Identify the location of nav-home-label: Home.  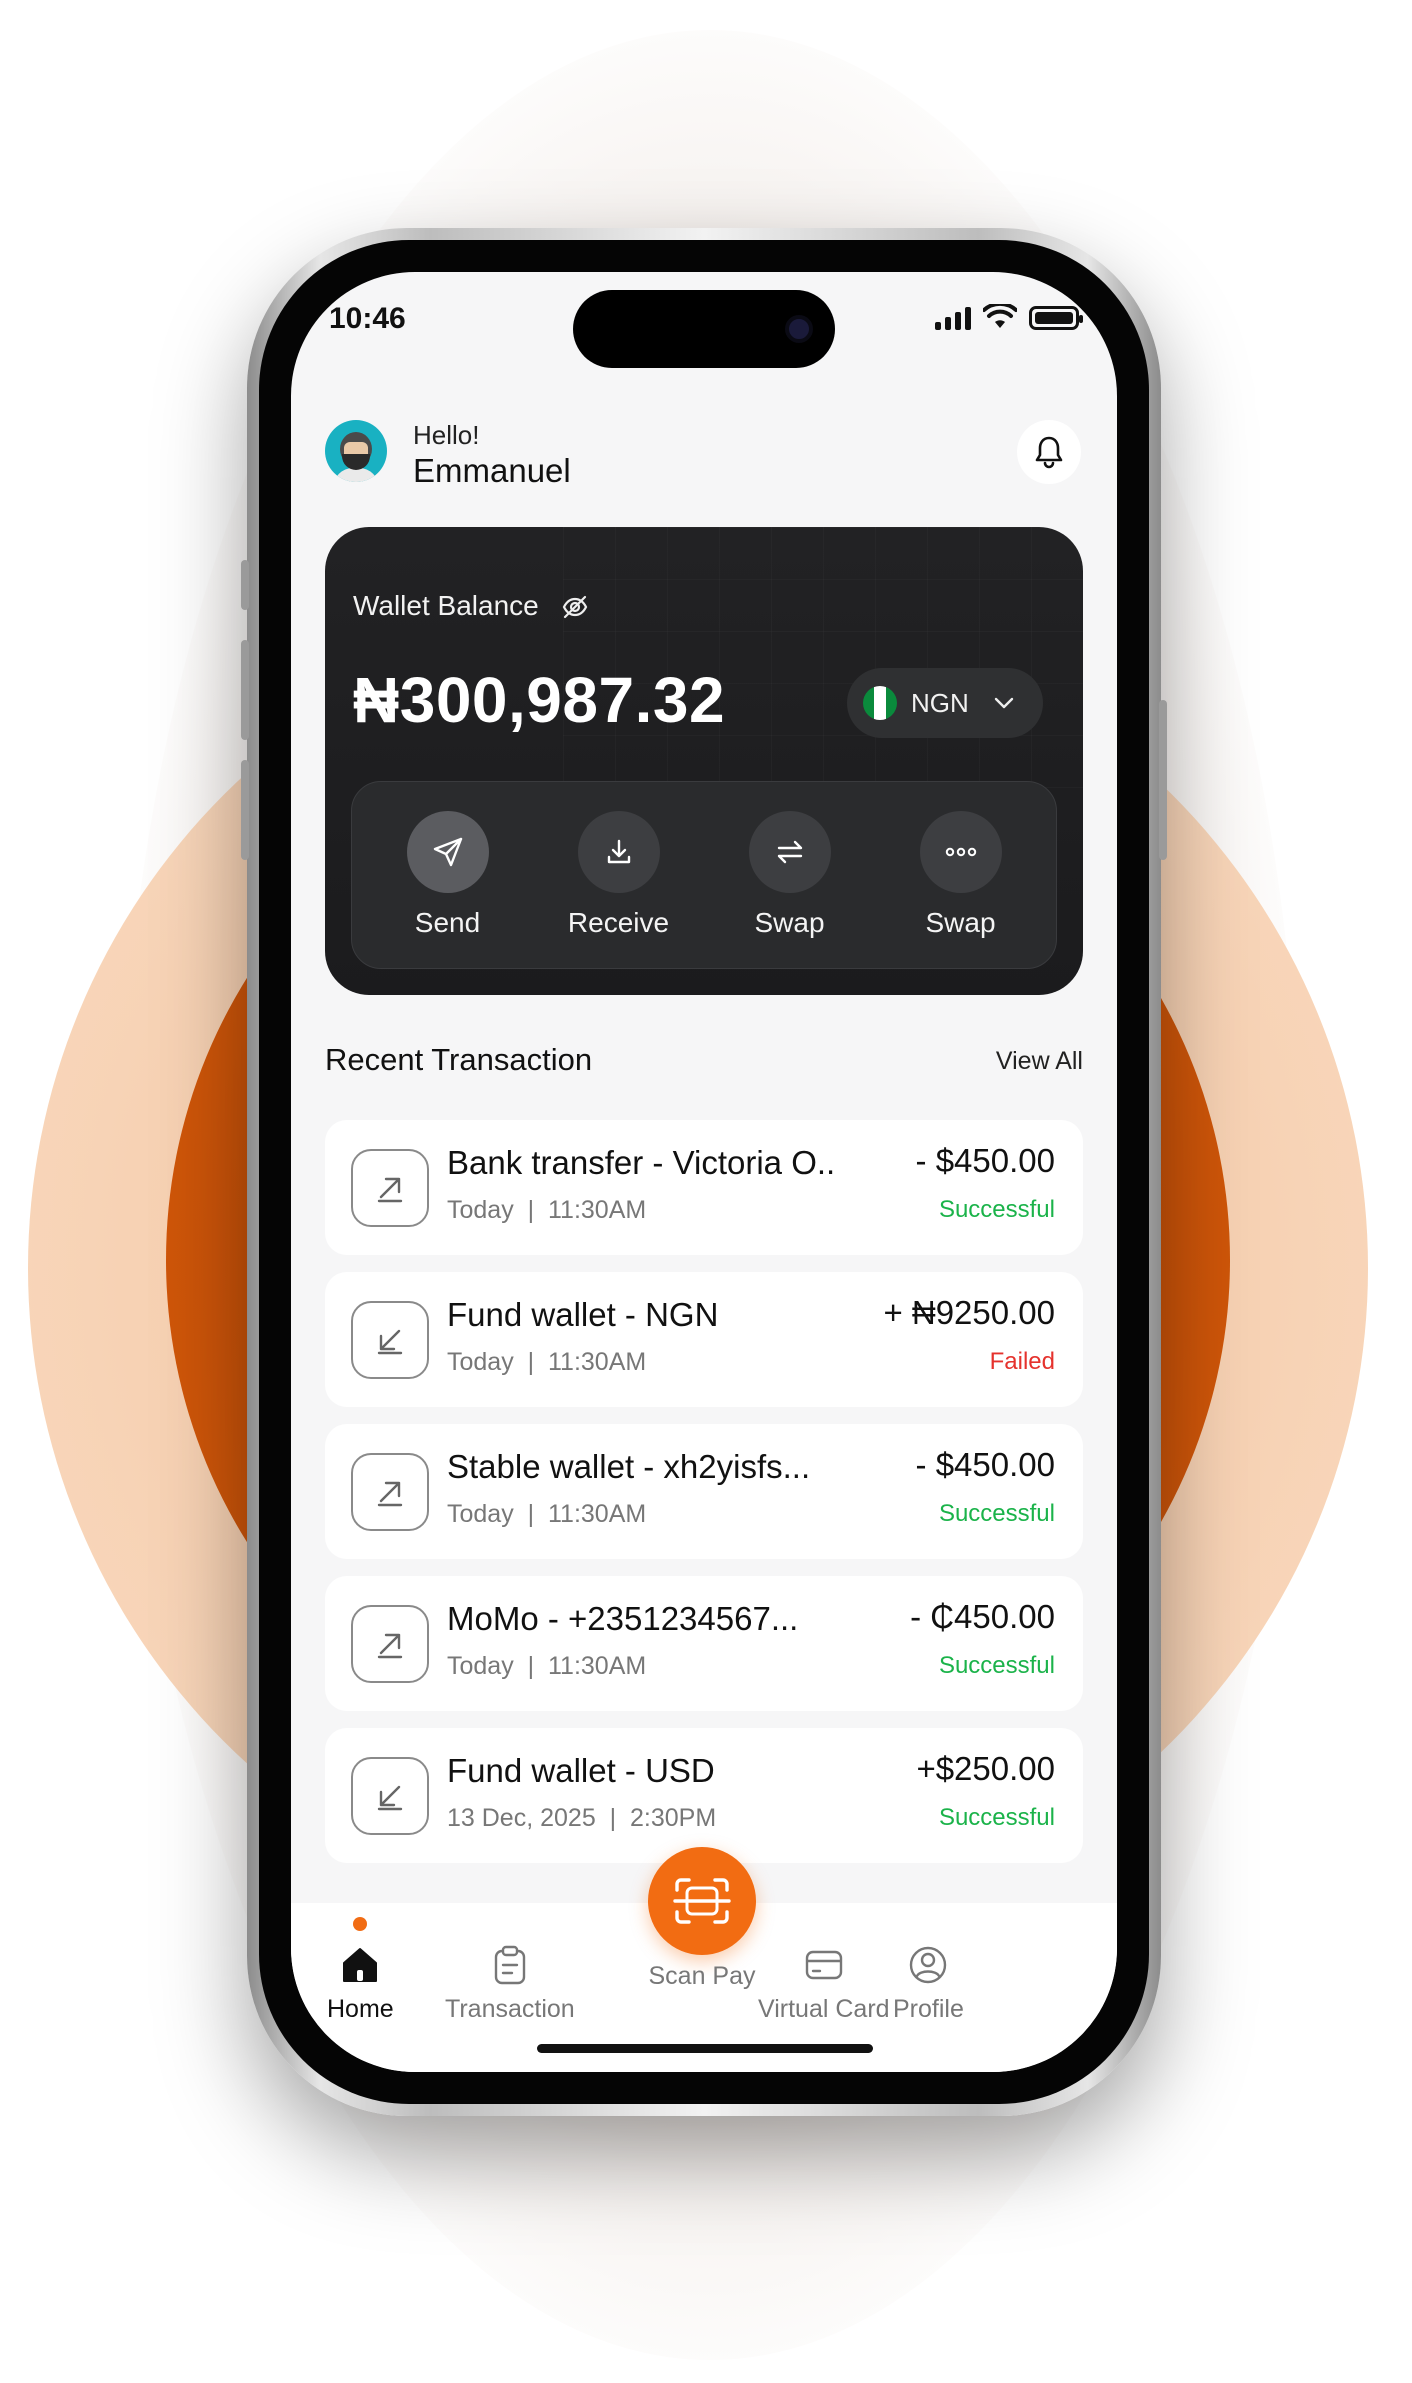
(360, 2009).